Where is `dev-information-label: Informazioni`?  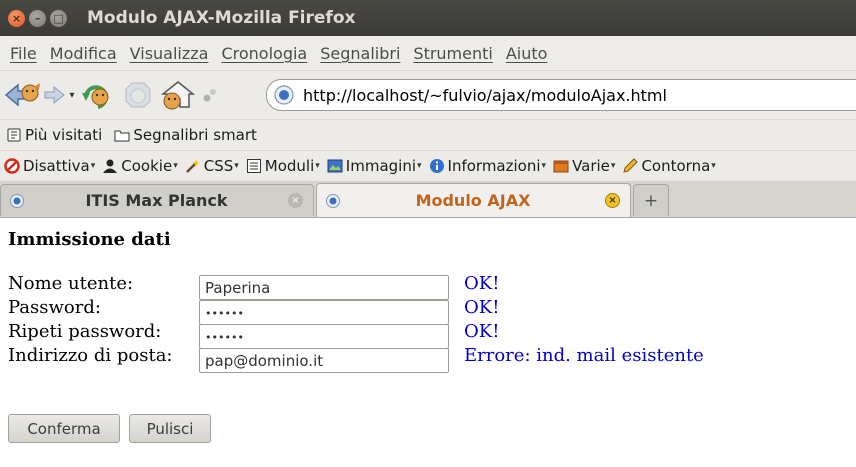 dev-information-label: Informazioni is located at coordinates (494, 166).